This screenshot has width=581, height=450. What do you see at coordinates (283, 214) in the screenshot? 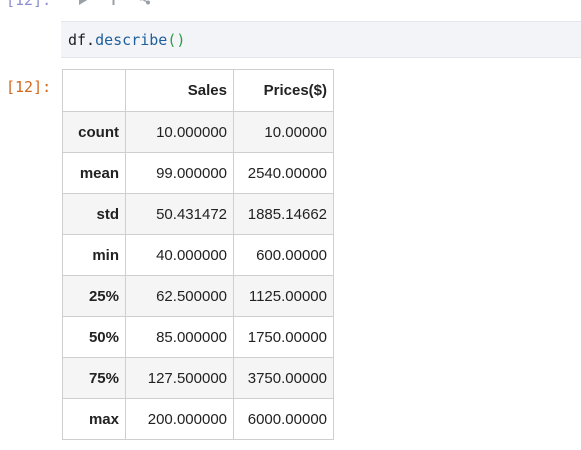
I see `cell-prices: 1885.14662` at bounding box center [283, 214].